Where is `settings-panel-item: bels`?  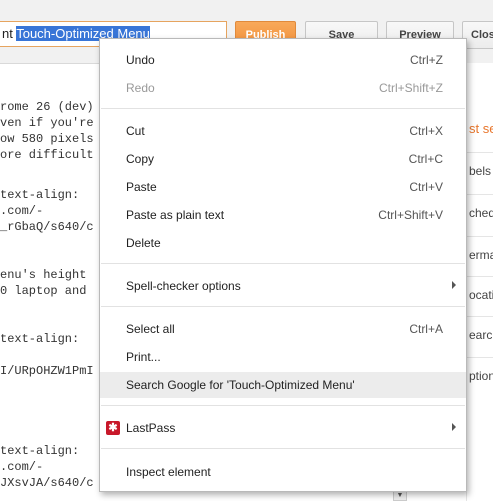
settings-panel-item: bels is located at coordinates (480, 171).